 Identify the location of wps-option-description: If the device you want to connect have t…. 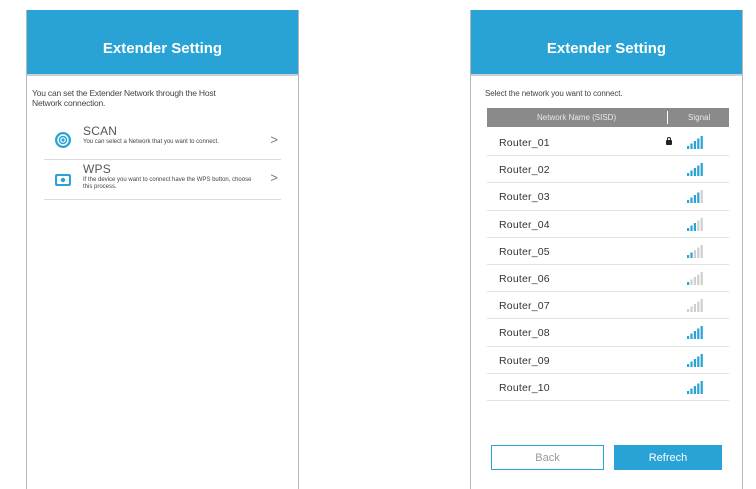
(167, 183).